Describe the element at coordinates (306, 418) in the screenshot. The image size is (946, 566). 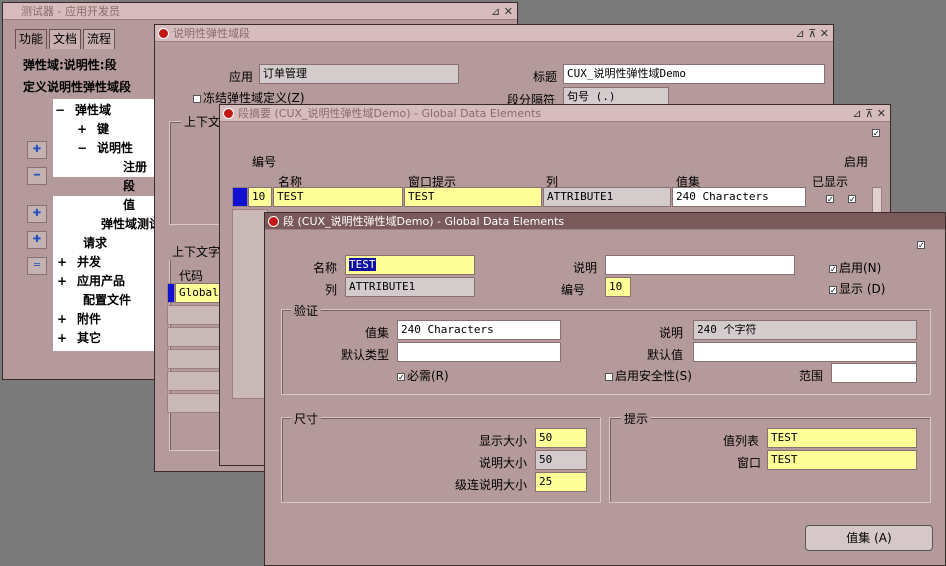
I see `size-title: 尺寸` at that location.